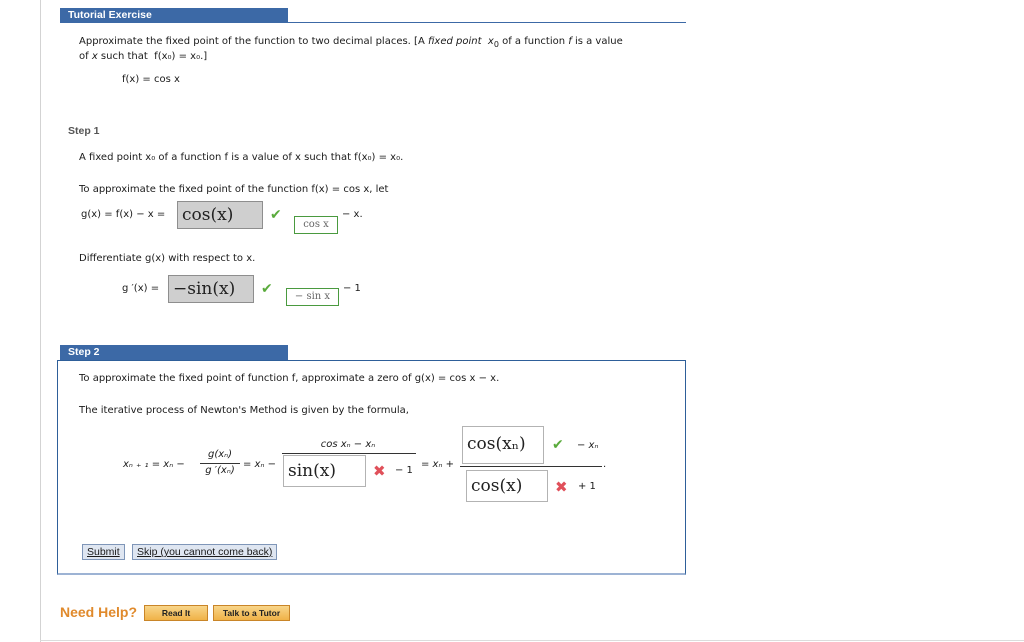 This screenshot has height=642, width=1024. Describe the element at coordinates (141, 288) in the screenshot. I see `gprime-prefix: g ′(x) =` at that location.